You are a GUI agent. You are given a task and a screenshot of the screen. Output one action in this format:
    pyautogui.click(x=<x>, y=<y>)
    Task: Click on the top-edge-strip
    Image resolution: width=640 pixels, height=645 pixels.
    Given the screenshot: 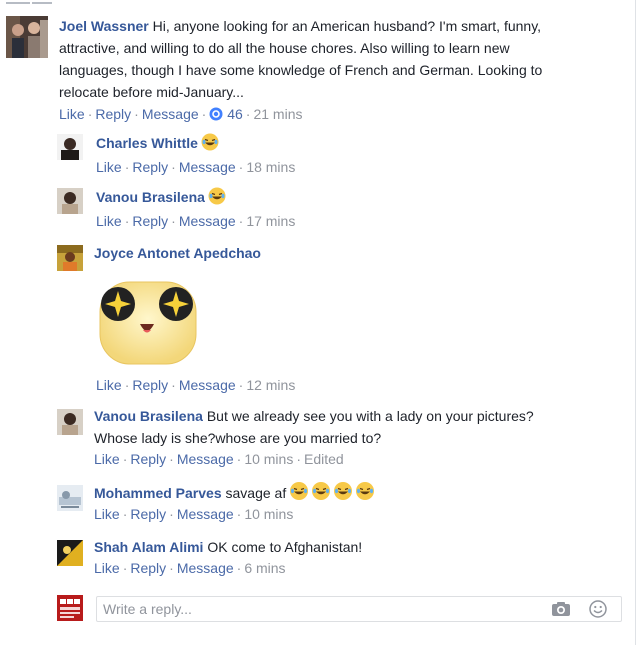 What is the action you would take?
    pyautogui.click(x=320, y=4)
    